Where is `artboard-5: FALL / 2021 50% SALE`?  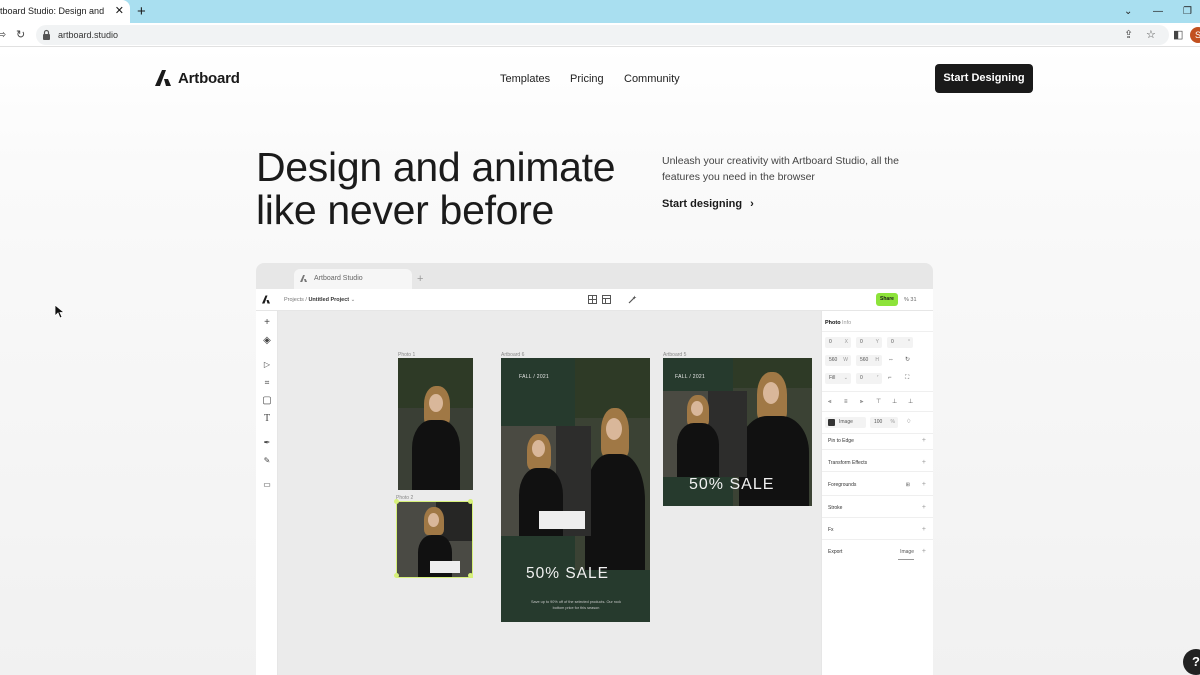 artboard-5: FALL / 2021 50% SALE is located at coordinates (737, 432).